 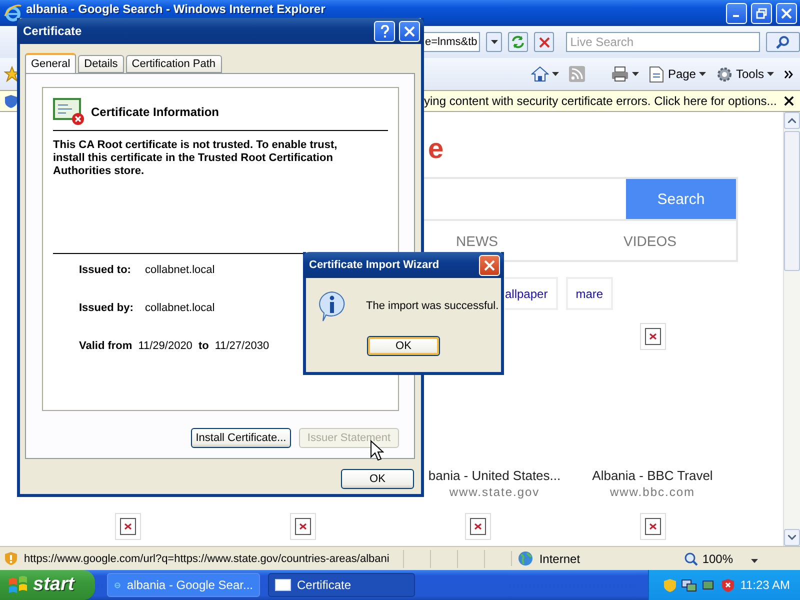 I want to click on dialog-title: Certificate, so click(x=53, y=31).